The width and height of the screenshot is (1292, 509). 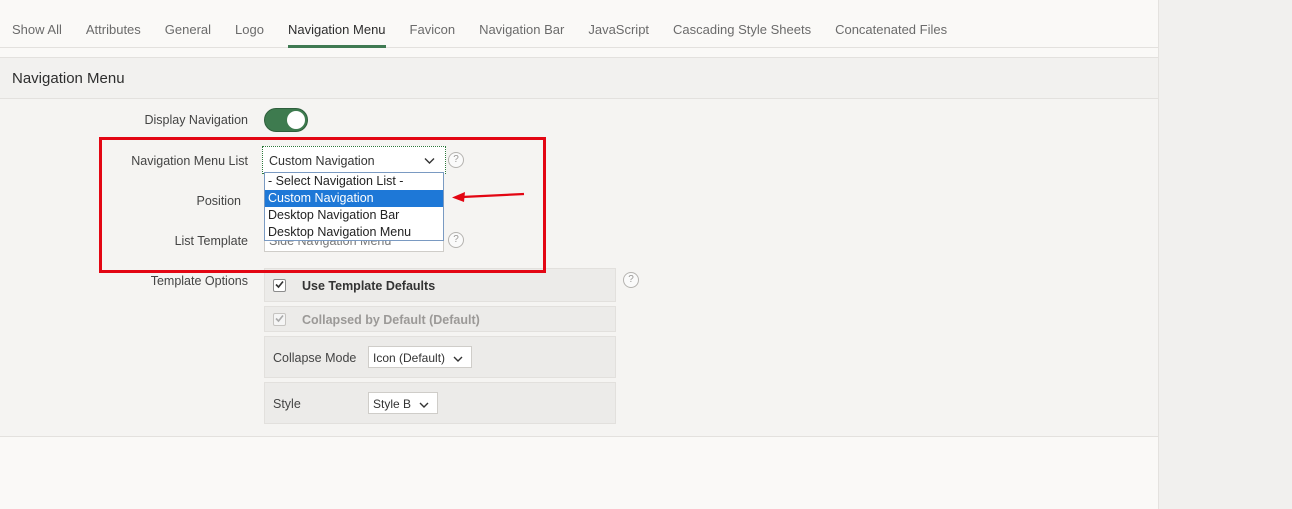 I want to click on display-navigation-label: Display Navigation, so click(x=196, y=120).